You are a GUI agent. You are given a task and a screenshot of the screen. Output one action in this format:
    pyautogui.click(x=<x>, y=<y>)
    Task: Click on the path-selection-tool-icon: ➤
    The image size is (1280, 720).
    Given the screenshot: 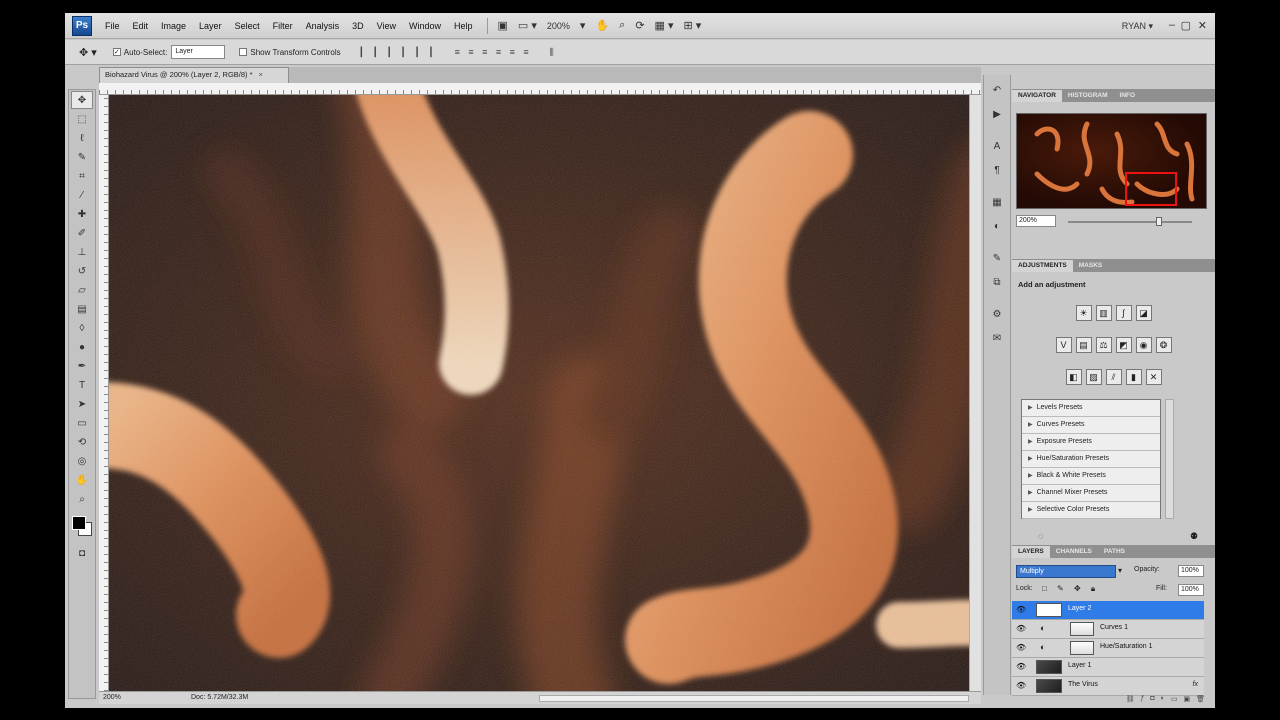 What is the action you would take?
    pyautogui.click(x=82, y=404)
    